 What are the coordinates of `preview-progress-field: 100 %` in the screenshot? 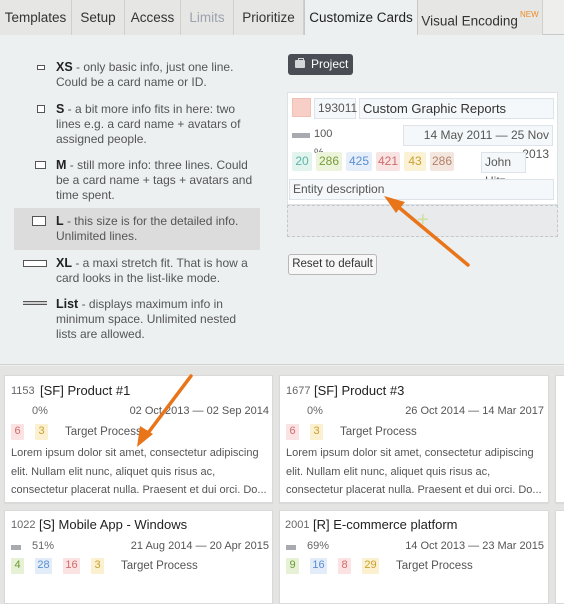 It's located at (318, 142).